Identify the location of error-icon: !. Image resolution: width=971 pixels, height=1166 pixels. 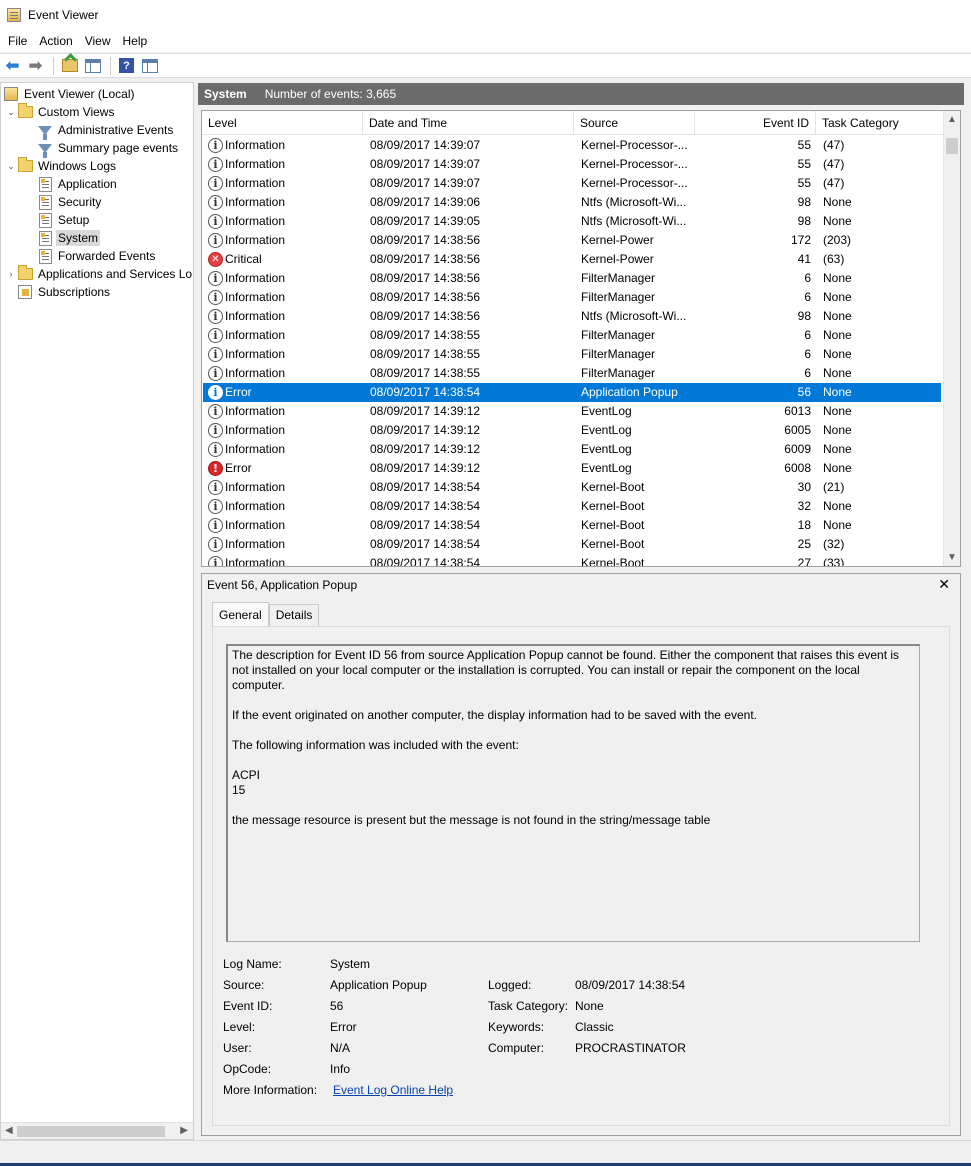
(215, 468).